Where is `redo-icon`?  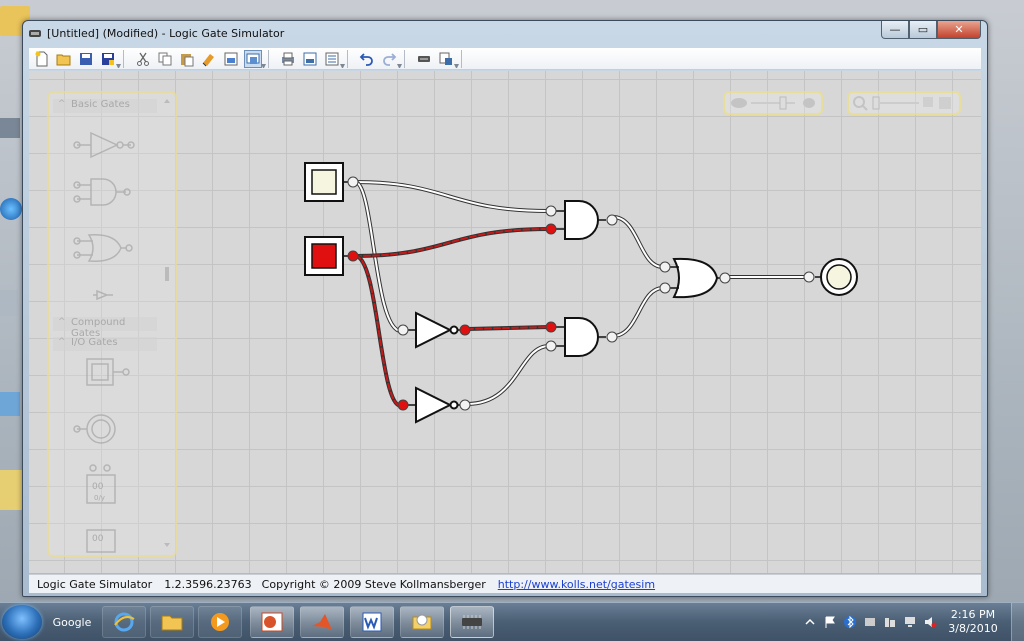
redo-icon is located at coordinates (390, 59).